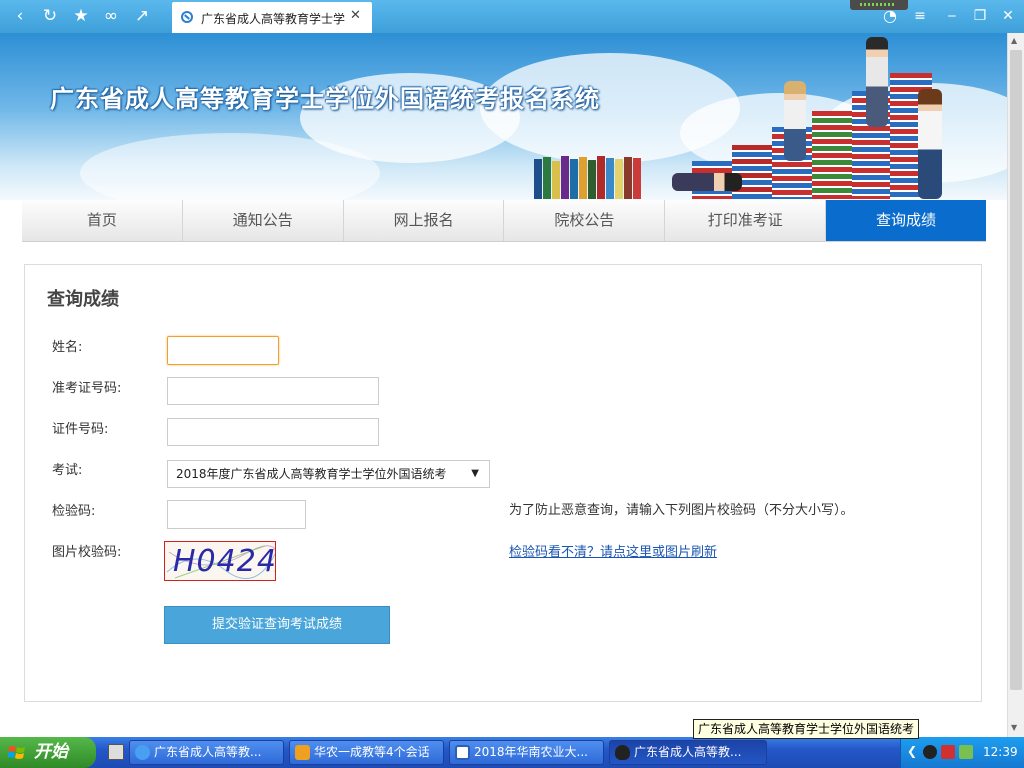  I want to click on show-desktop-icon, so click(116, 752).